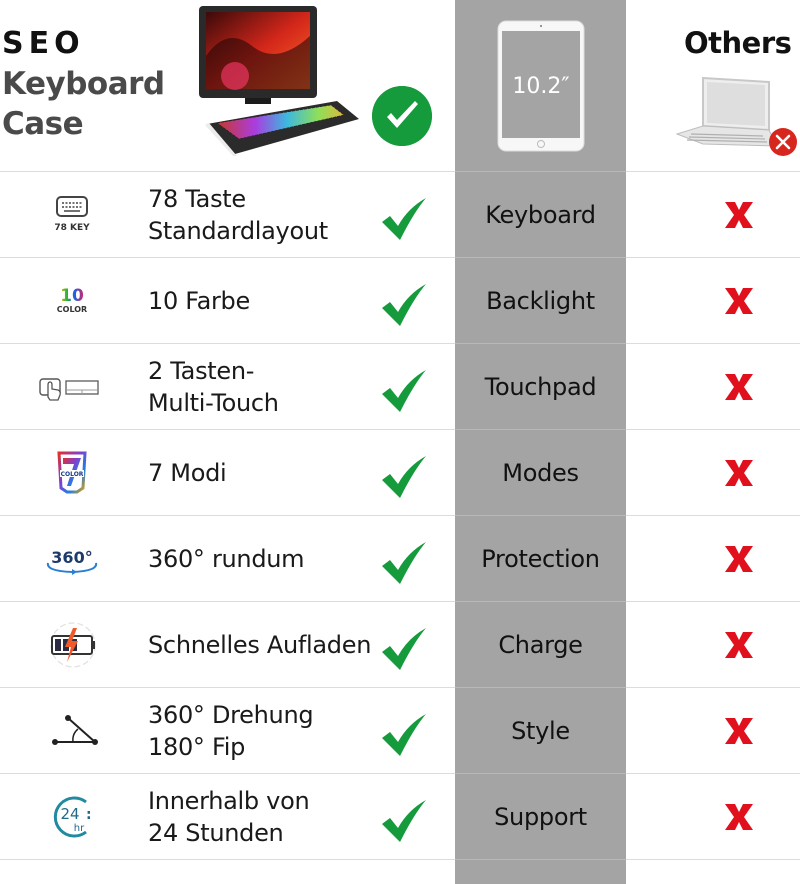  Describe the element at coordinates (540, 215) in the screenshot. I see `feature-category-label: Keyboard` at that location.